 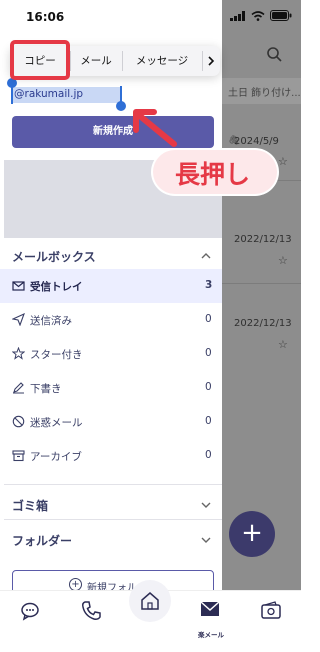 I want to click on block-icon, so click(x=18, y=421).